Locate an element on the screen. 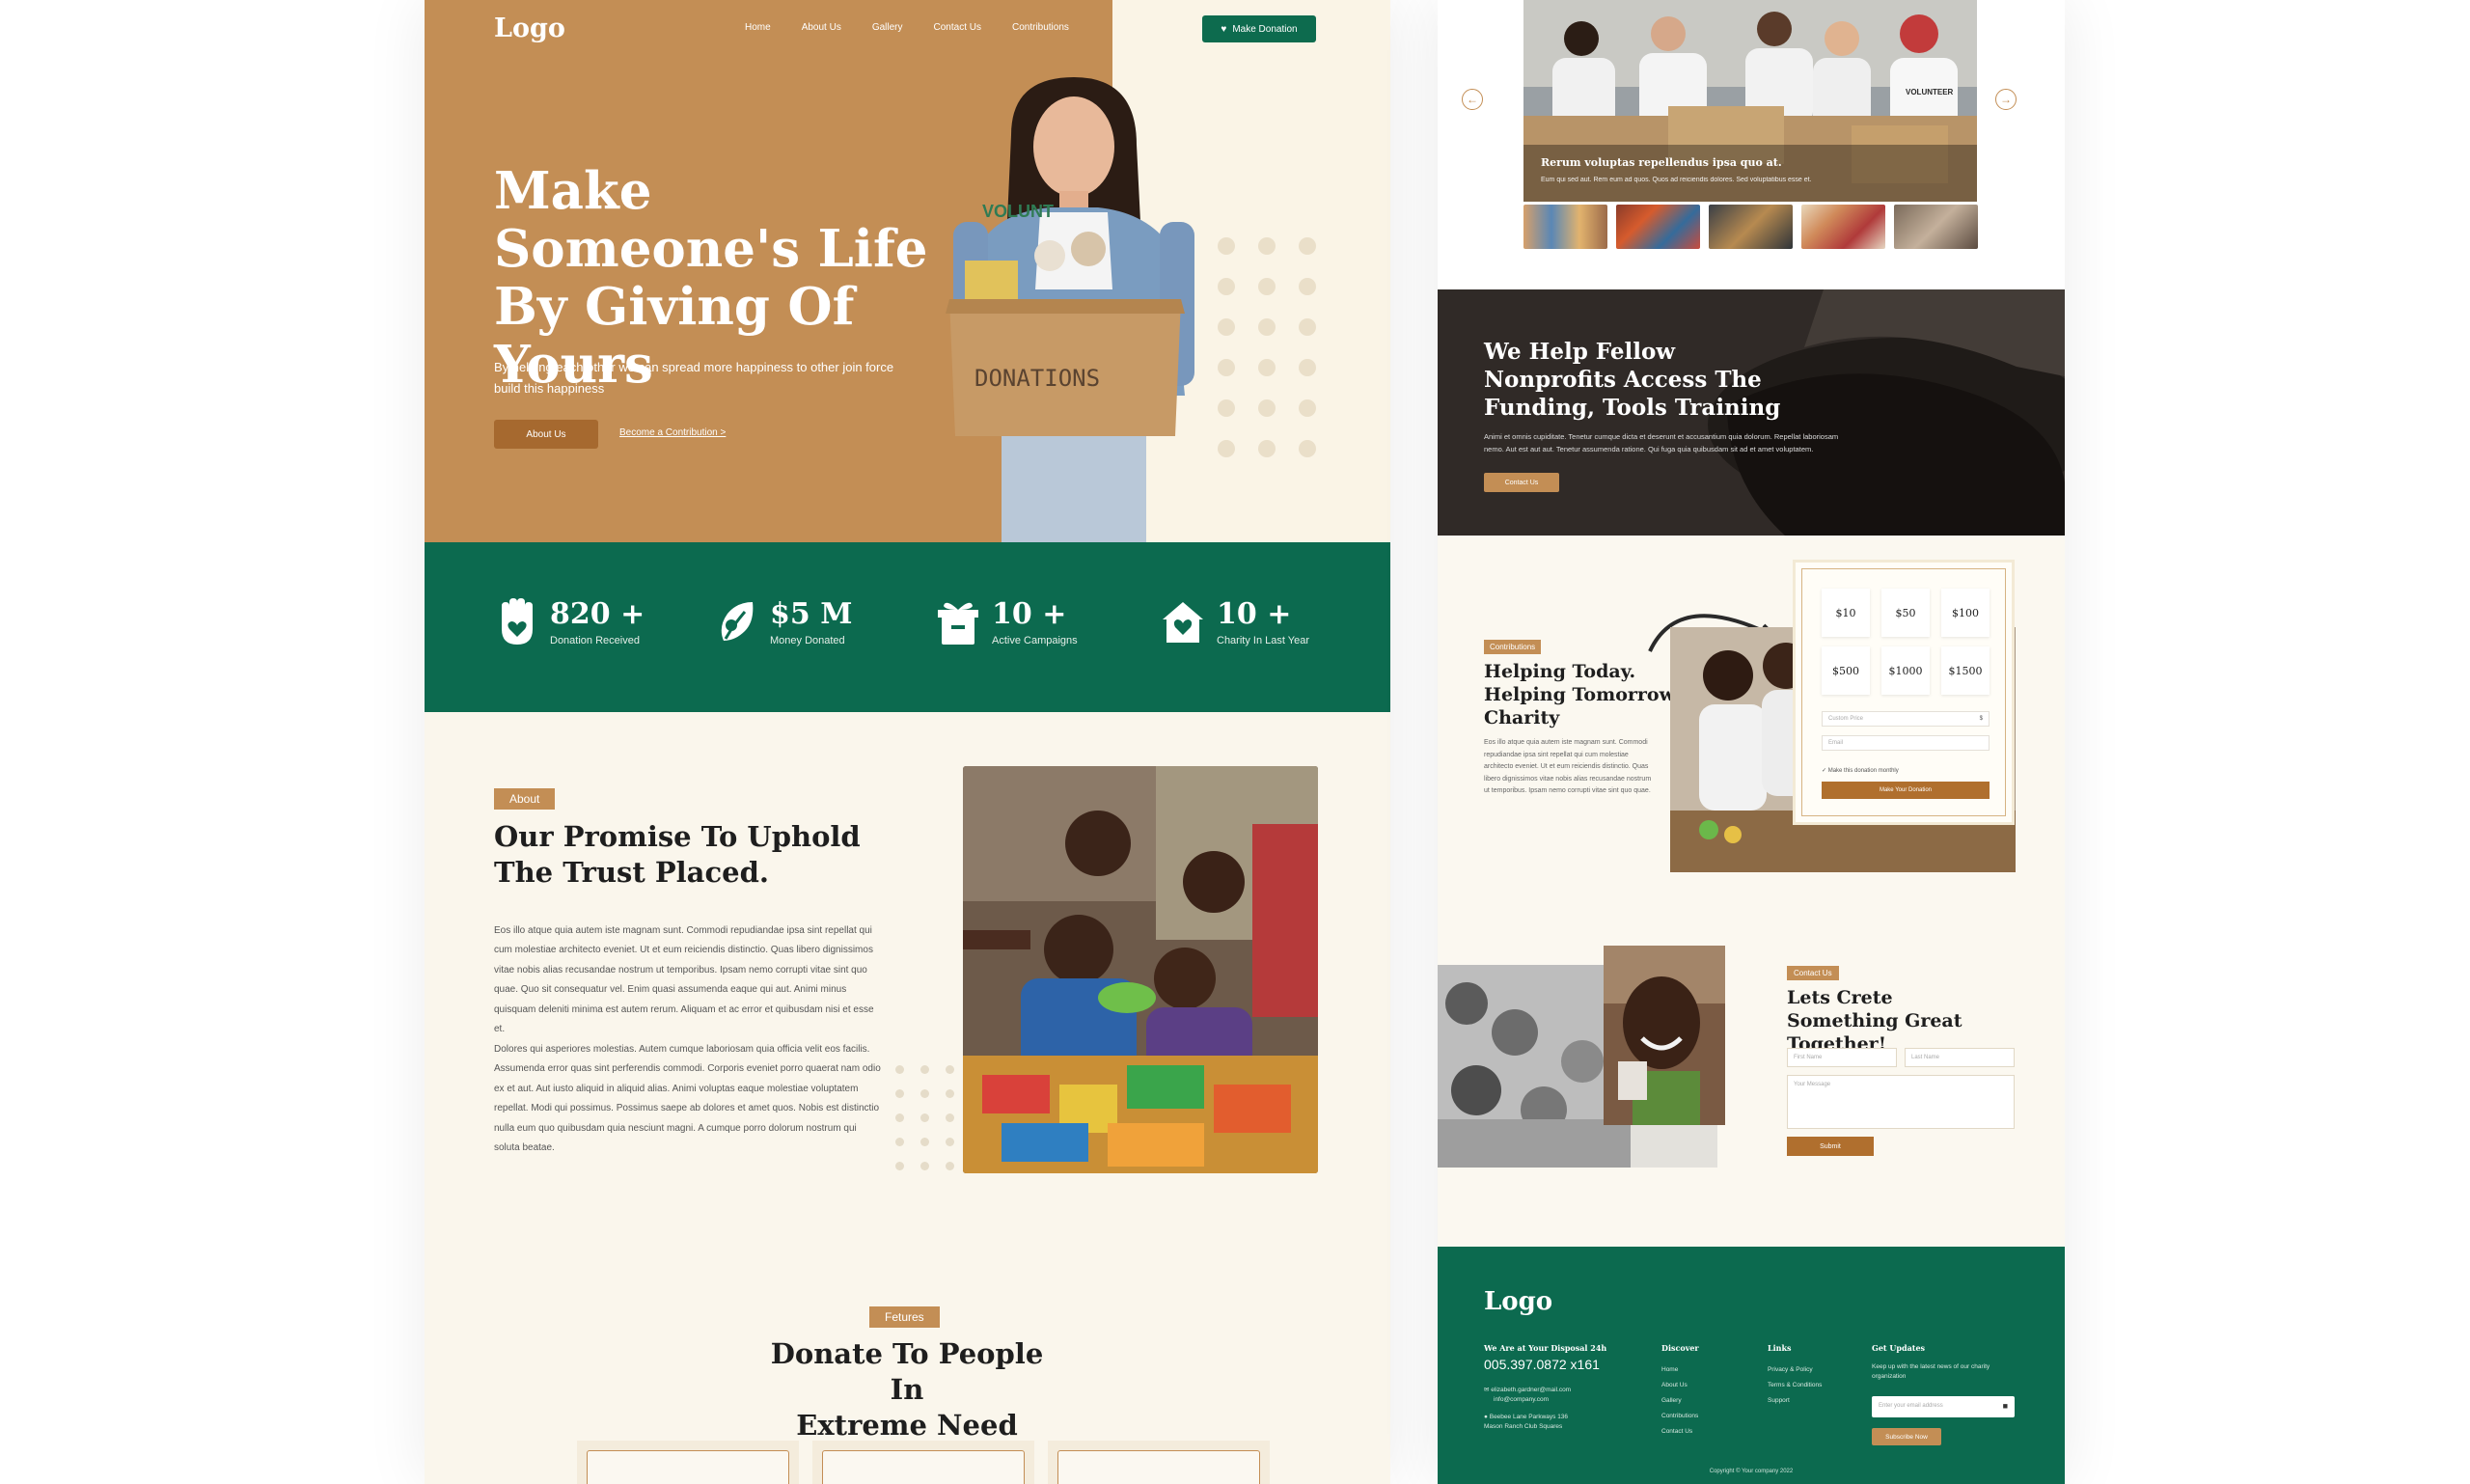  nav-gallery: Gallery is located at coordinates (887, 27).